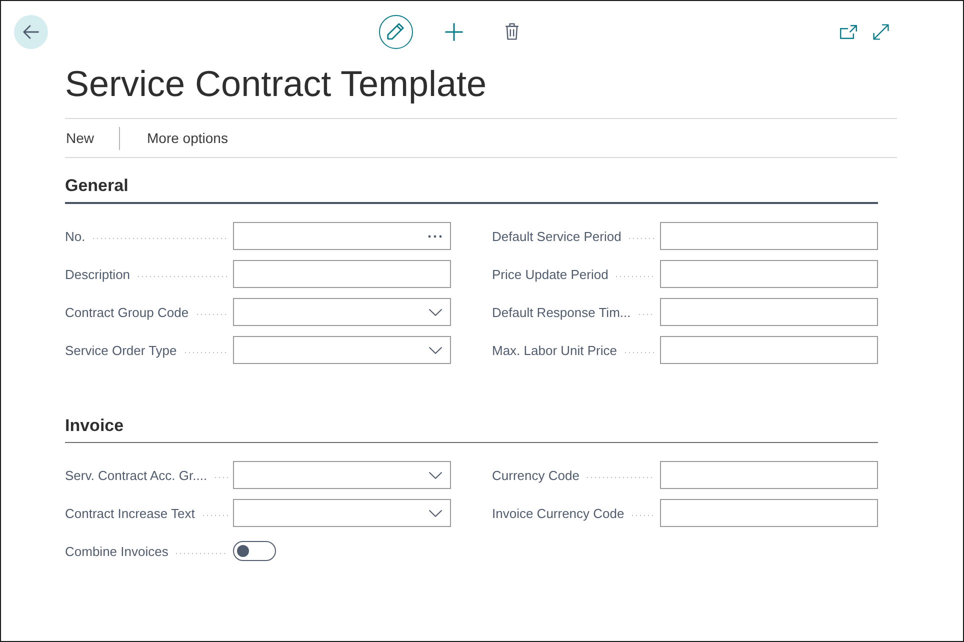  Describe the element at coordinates (471, 187) in the screenshot. I see `section-header: General` at that location.